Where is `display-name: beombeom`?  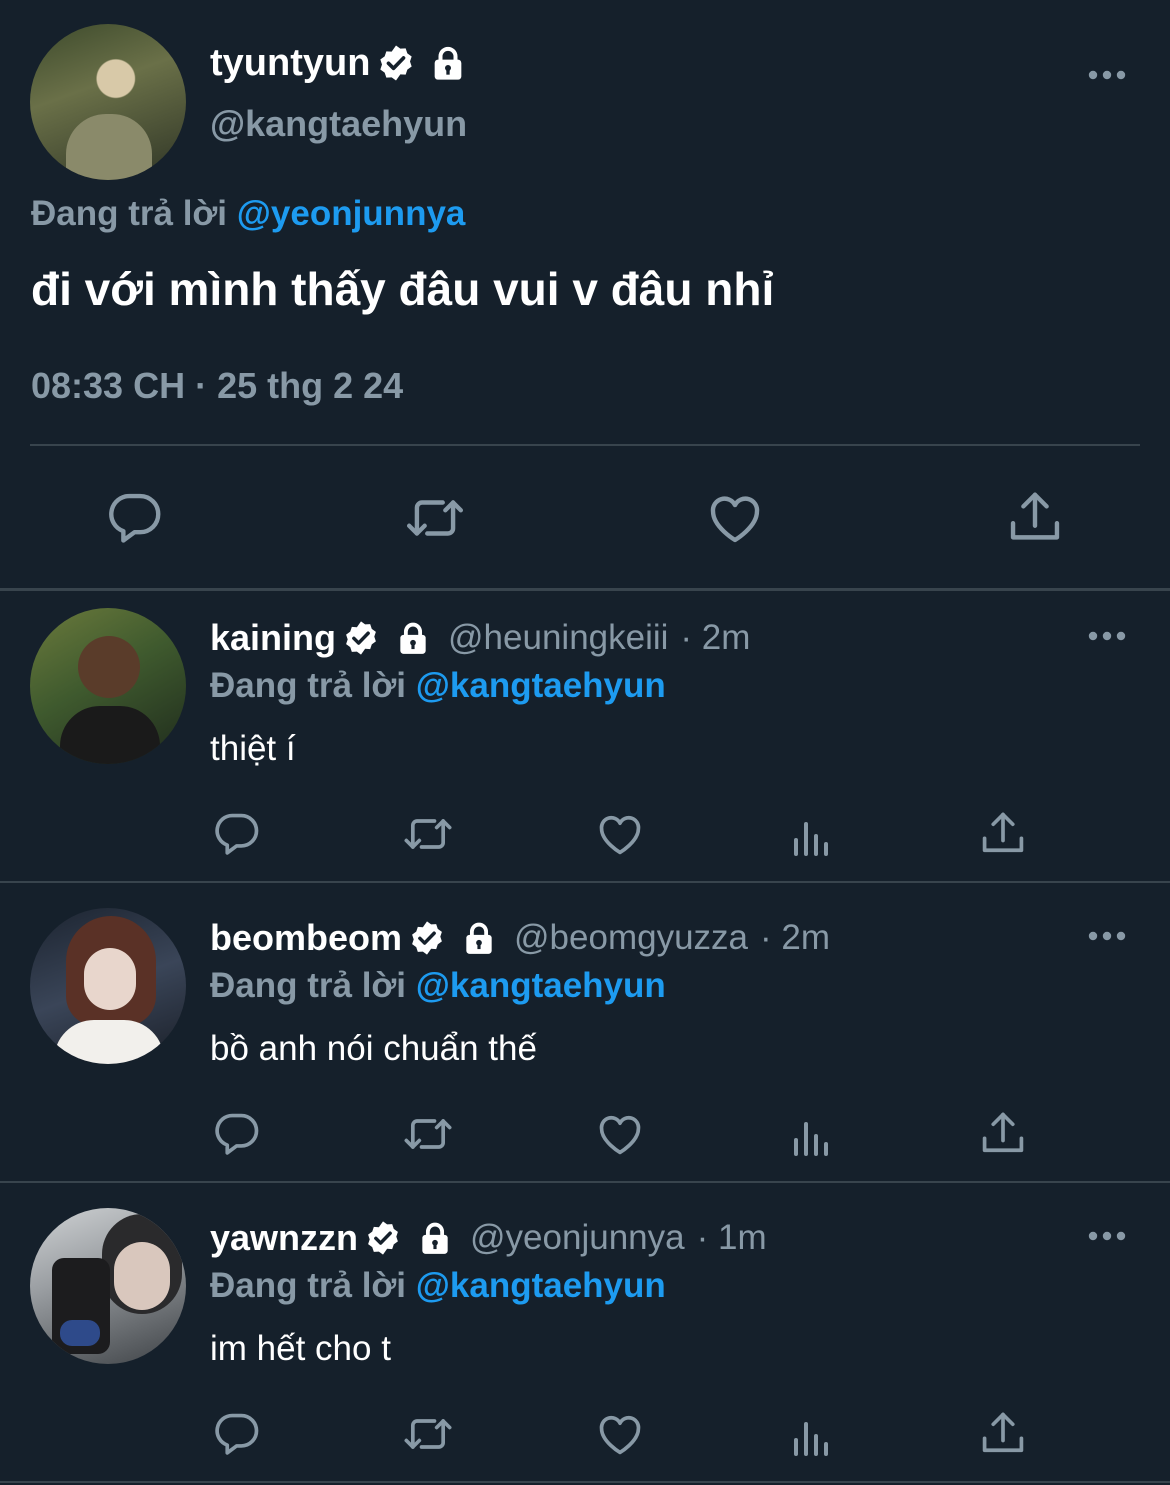
display-name: beombeom is located at coordinates (306, 938).